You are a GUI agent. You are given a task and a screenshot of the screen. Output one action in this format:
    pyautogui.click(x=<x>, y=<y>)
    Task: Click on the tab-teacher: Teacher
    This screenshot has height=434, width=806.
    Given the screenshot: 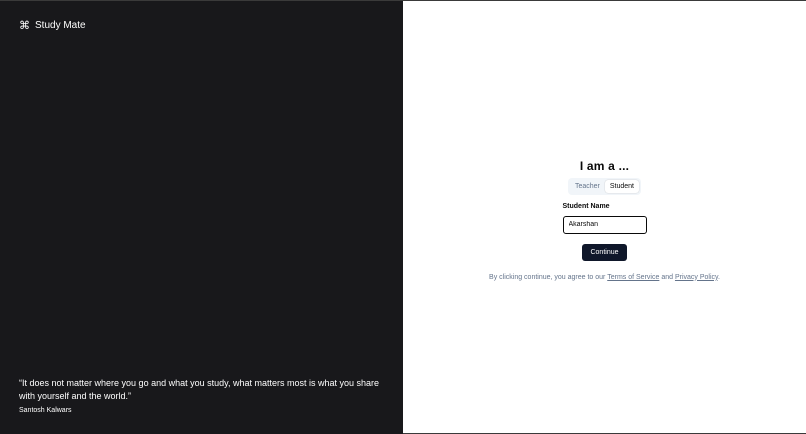 What is the action you would take?
    pyautogui.click(x=587, y=186)
    